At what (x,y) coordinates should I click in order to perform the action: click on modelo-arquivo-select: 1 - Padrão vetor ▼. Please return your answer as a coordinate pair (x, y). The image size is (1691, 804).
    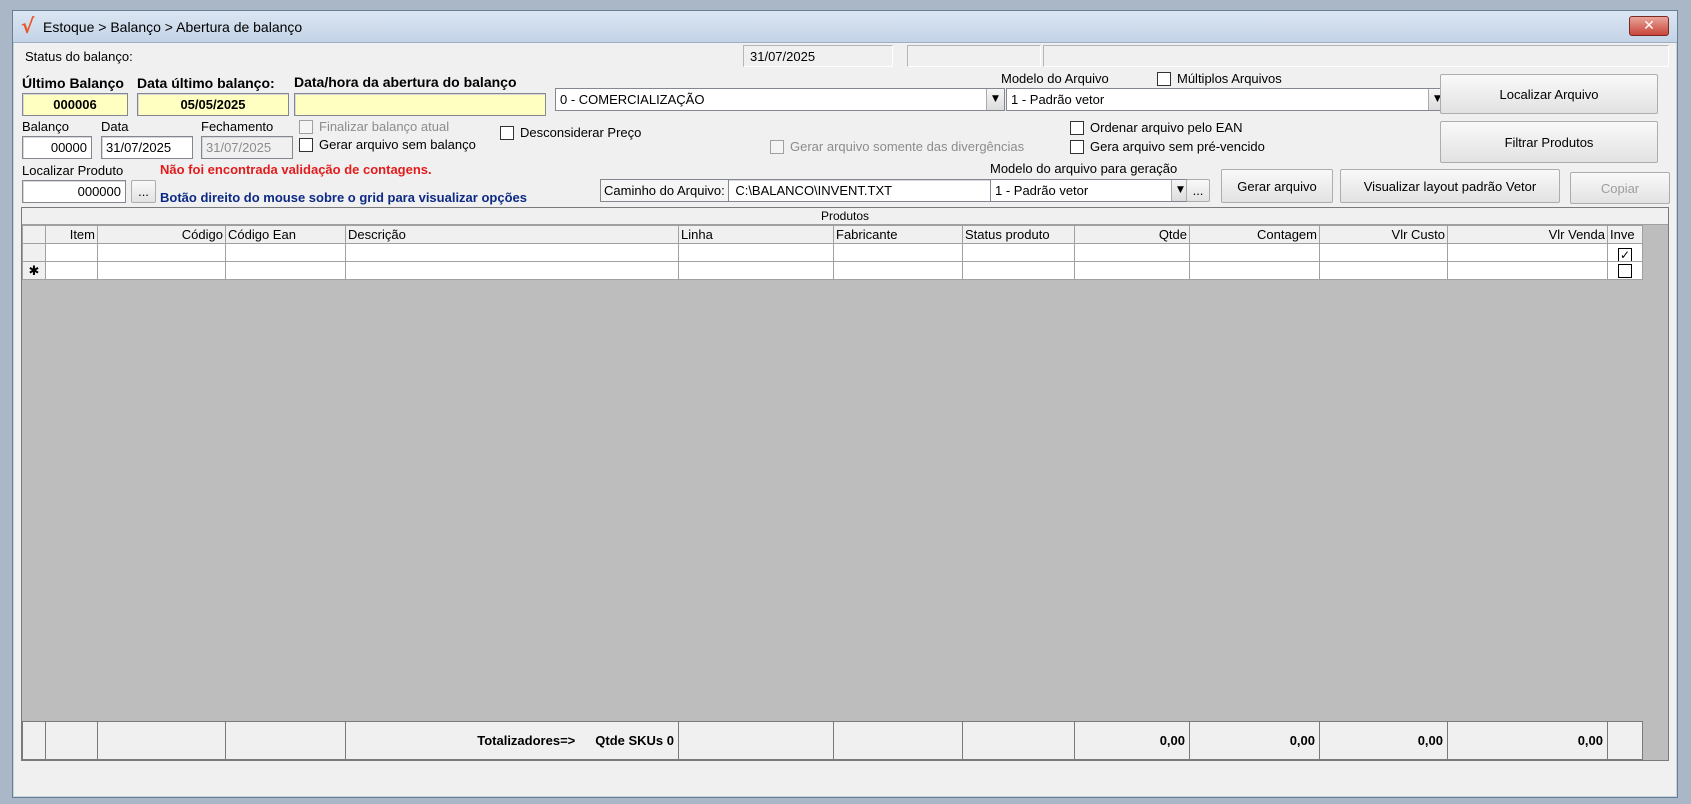
    Looking at the image, I should click on (1226, 99).